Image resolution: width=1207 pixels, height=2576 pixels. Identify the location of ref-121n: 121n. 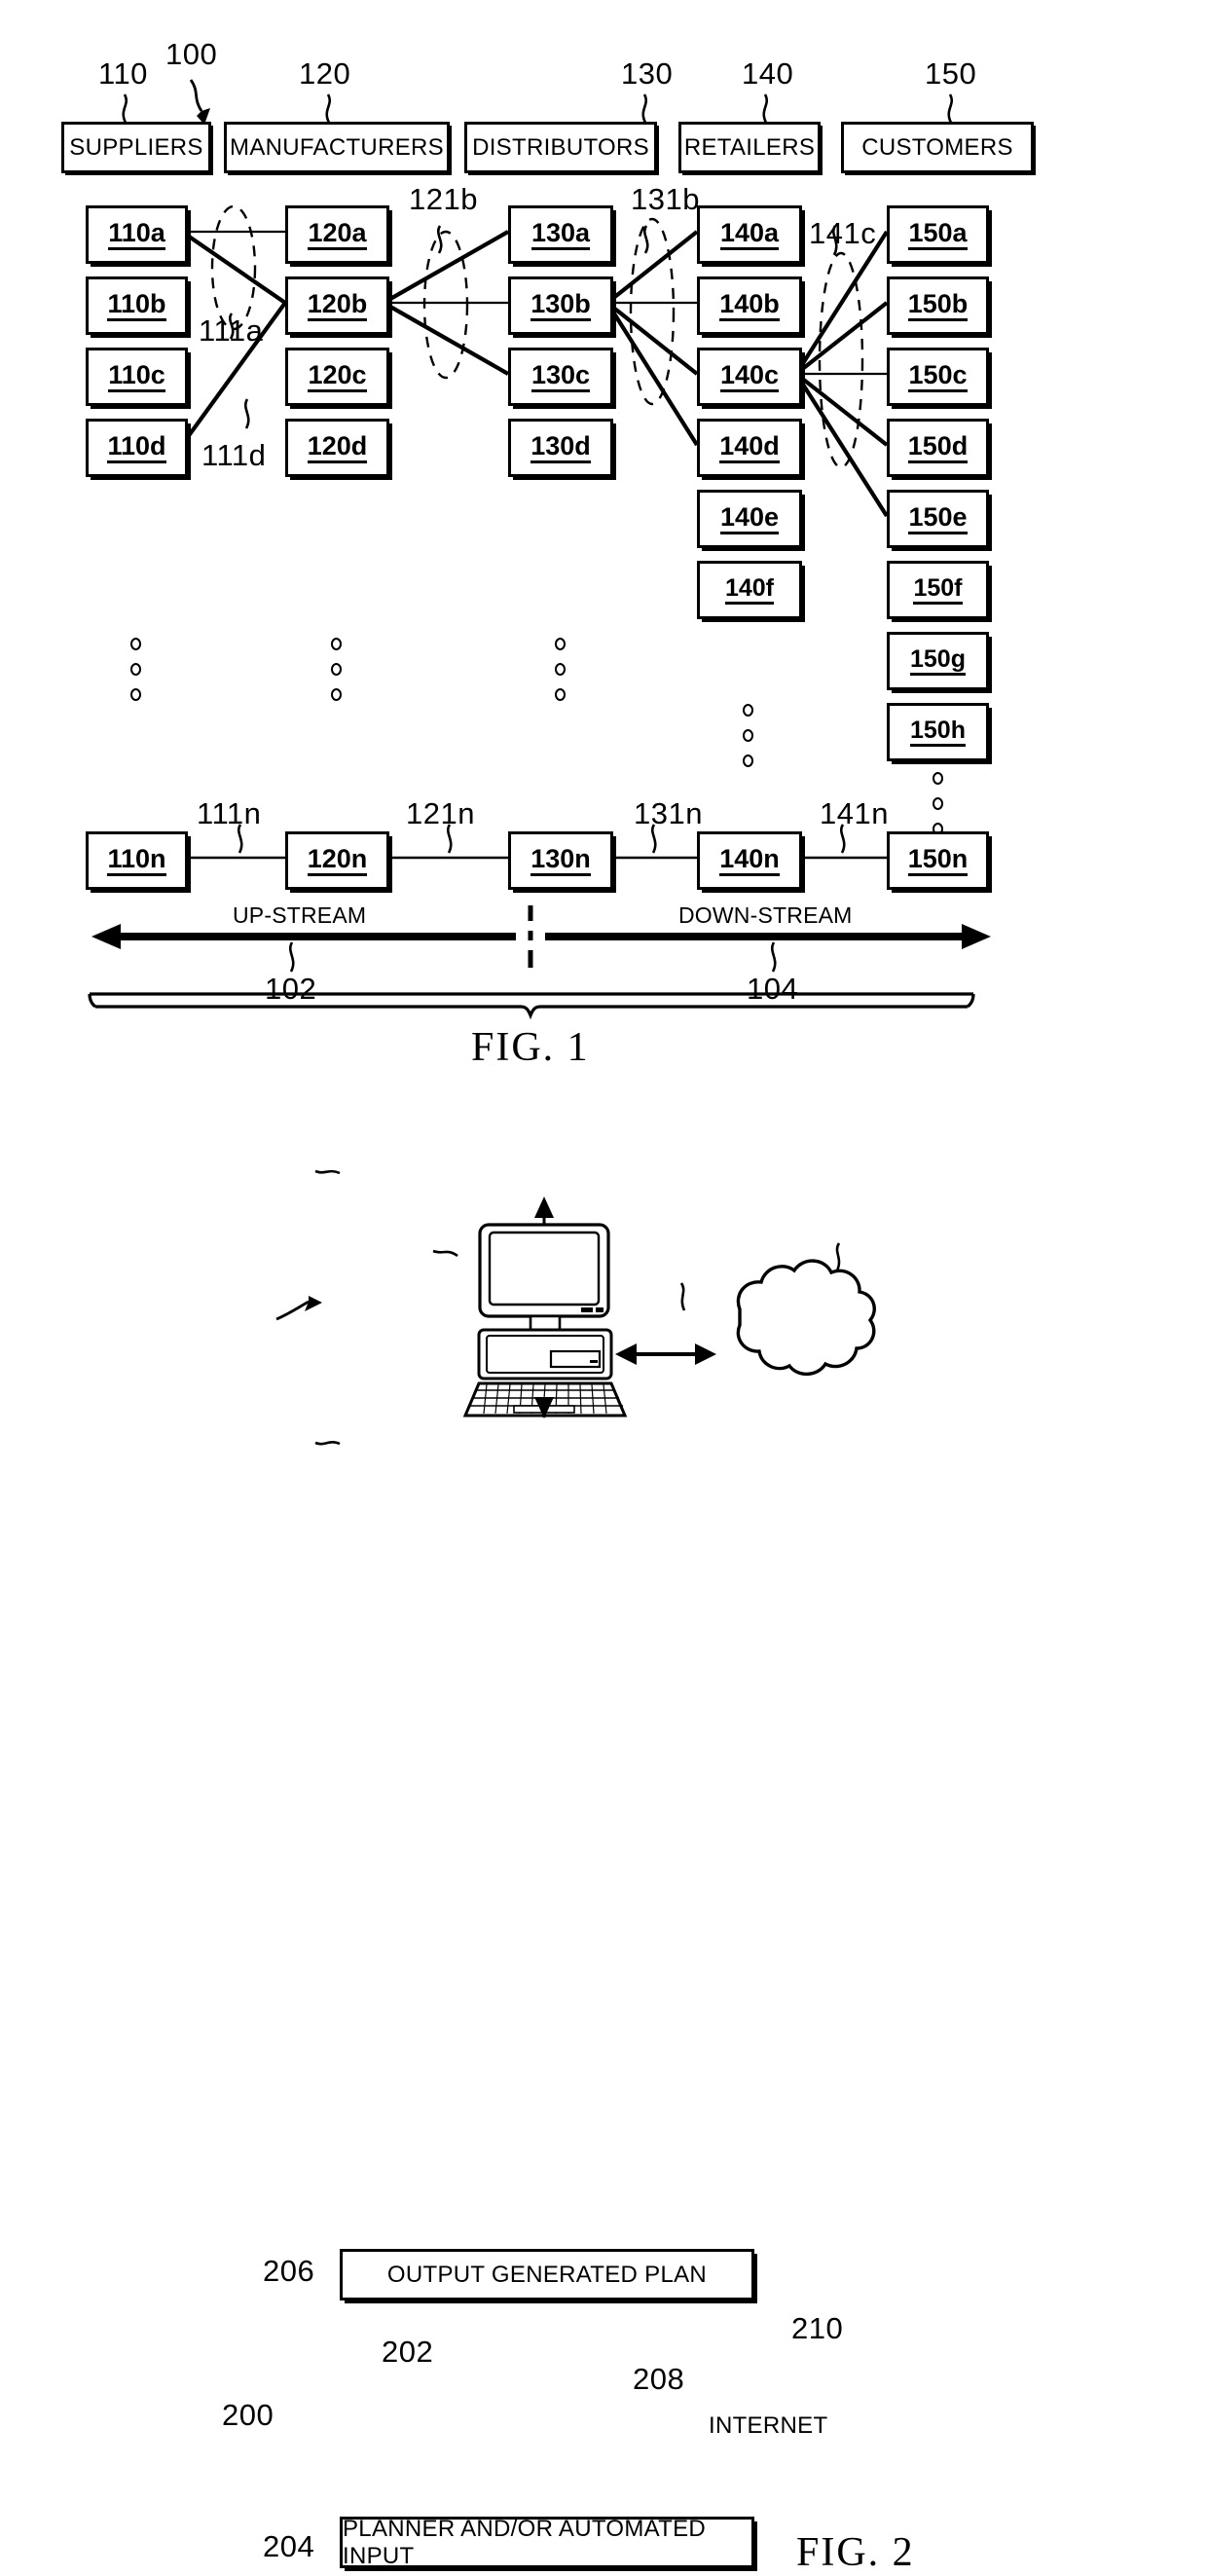
(440, 813).